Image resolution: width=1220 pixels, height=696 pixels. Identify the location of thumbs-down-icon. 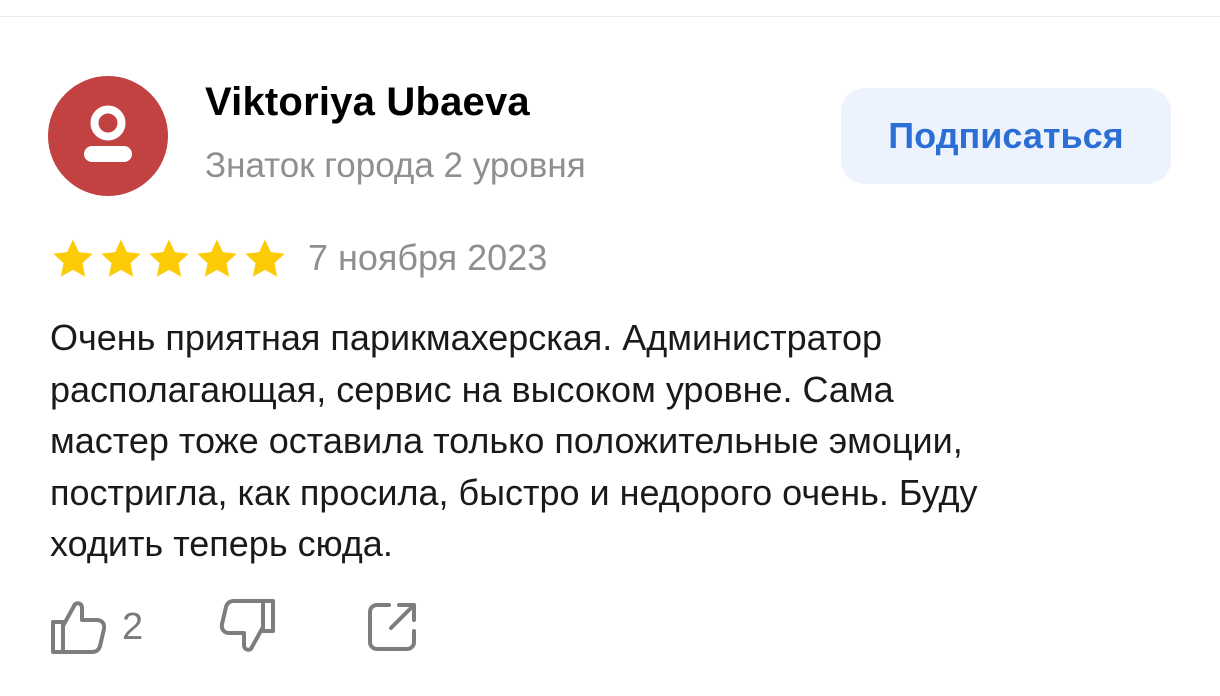
(247, 625).